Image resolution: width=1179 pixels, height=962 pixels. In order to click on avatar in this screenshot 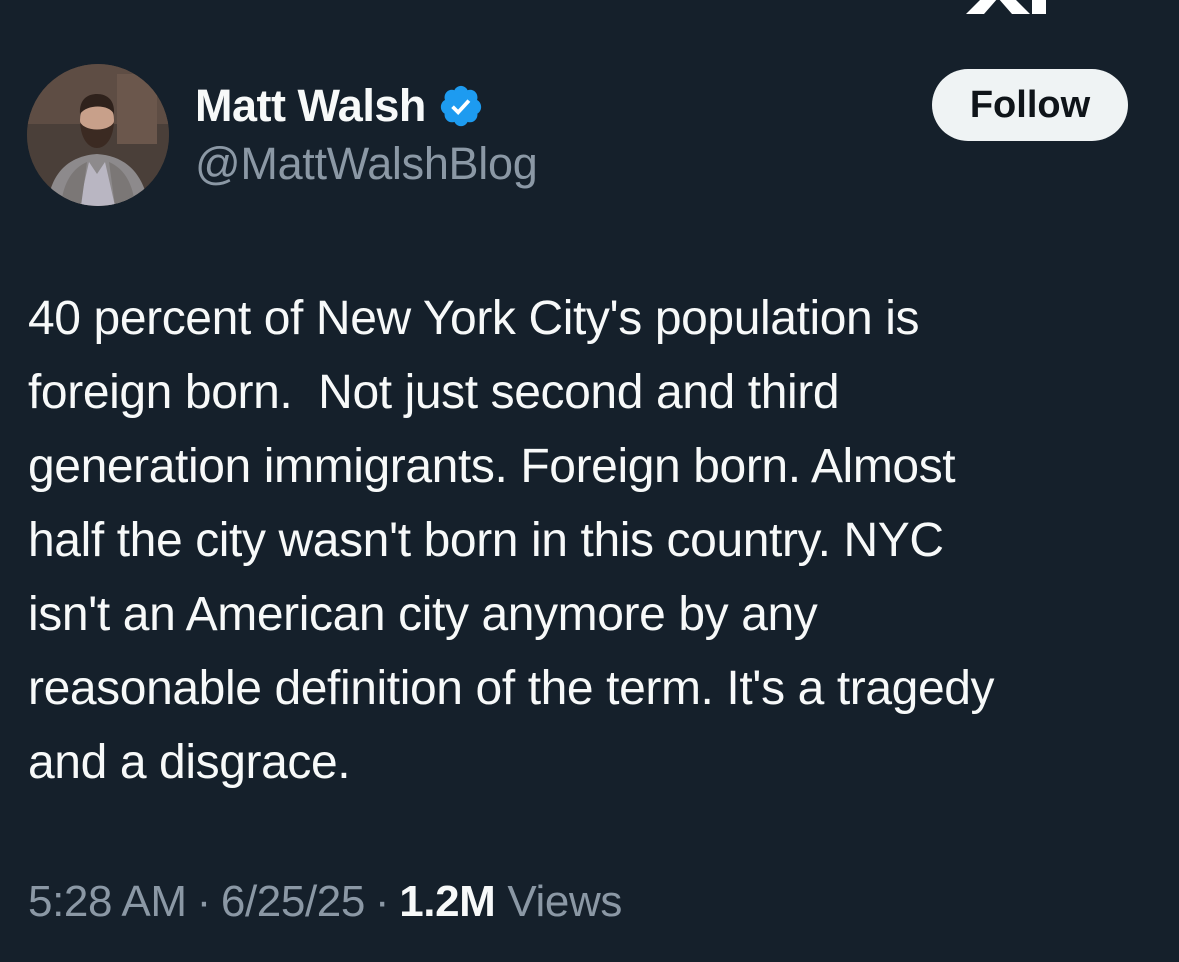, I will do `click(98, 135)`.